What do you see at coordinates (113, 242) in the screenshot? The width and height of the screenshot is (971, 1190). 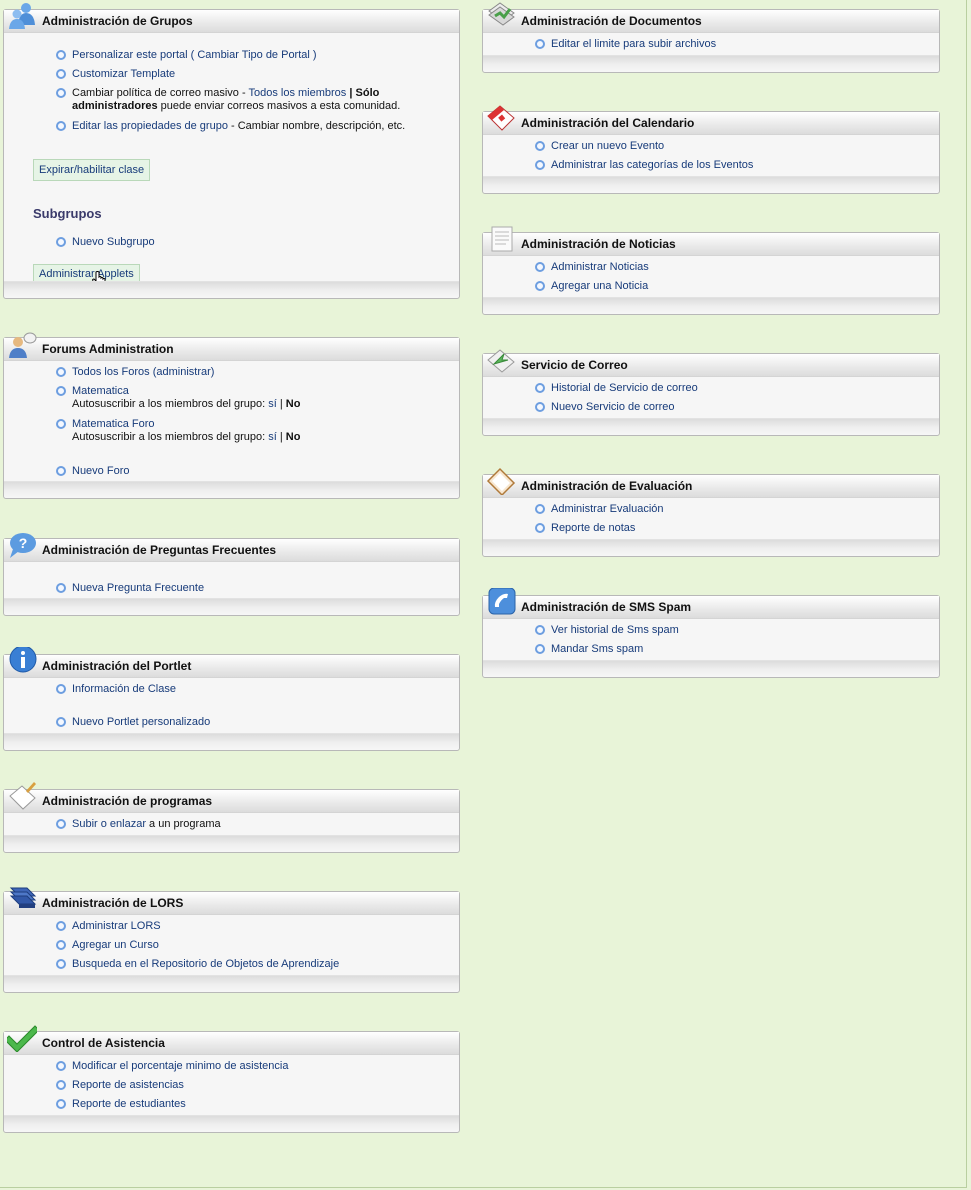 I see `nuevo-subgrupo-link: Nuevo Subgrupo` at bounding box center [113, 242].